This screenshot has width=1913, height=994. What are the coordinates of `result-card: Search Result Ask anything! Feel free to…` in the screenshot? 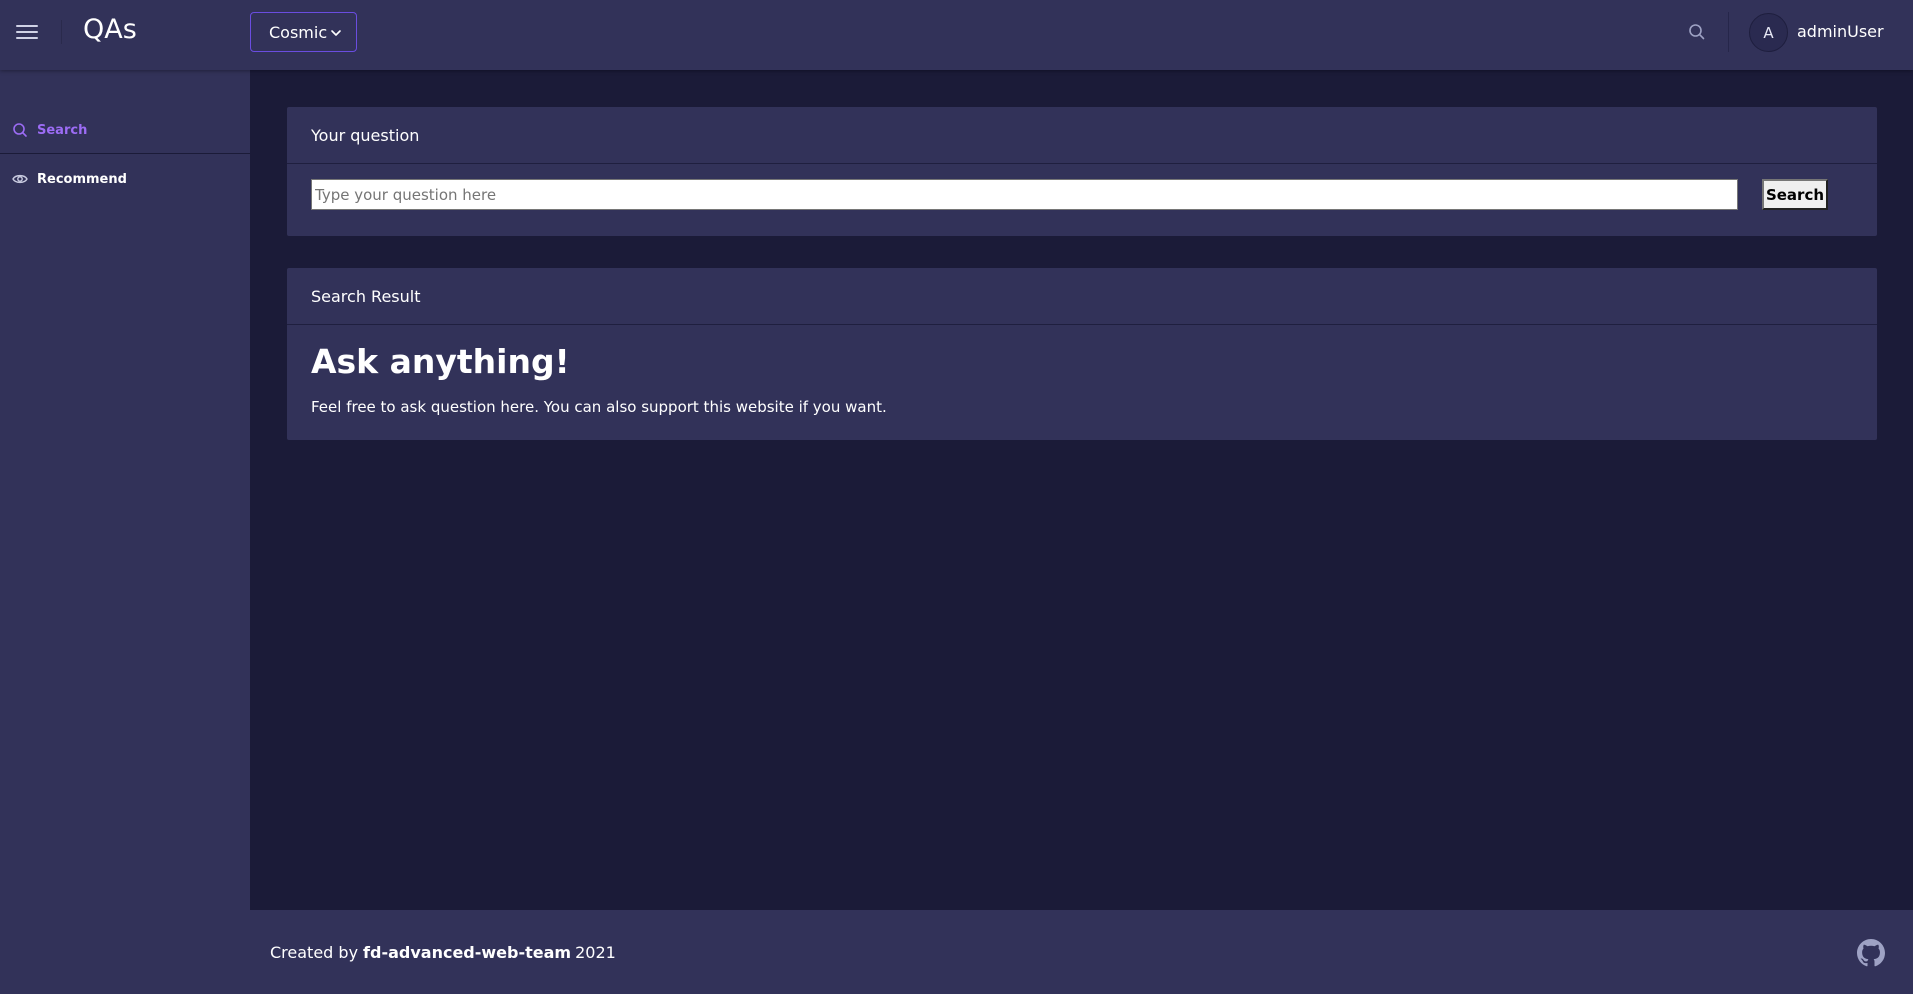 It's located at (1082, 354).